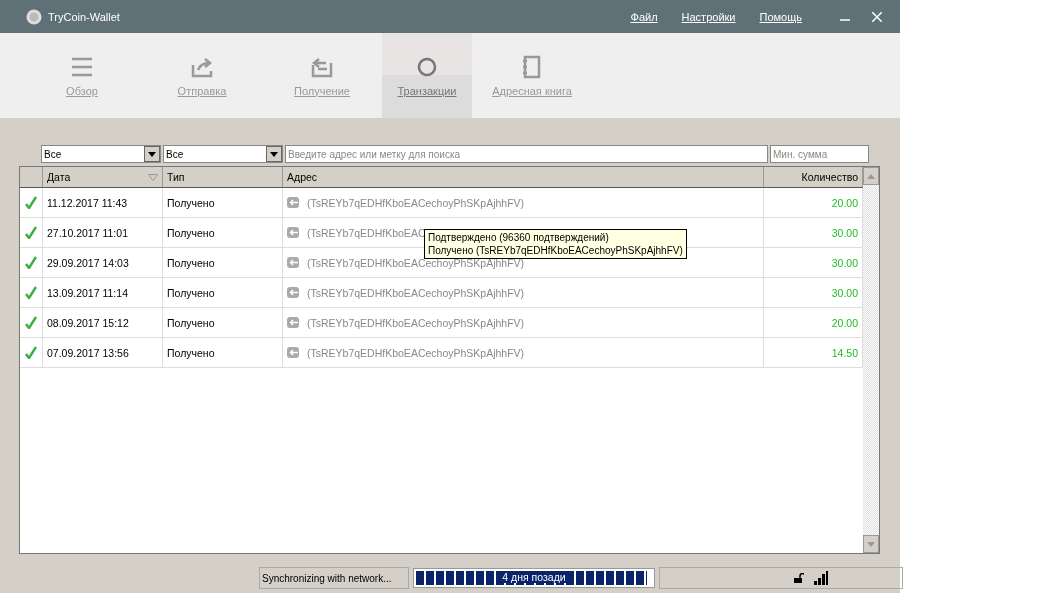 This screenshot has width=1059, height=593. What do you see at coordinates (644, 16) in the screenshot?
I see `menu-item: Файл` at bounding box center [644, 16].